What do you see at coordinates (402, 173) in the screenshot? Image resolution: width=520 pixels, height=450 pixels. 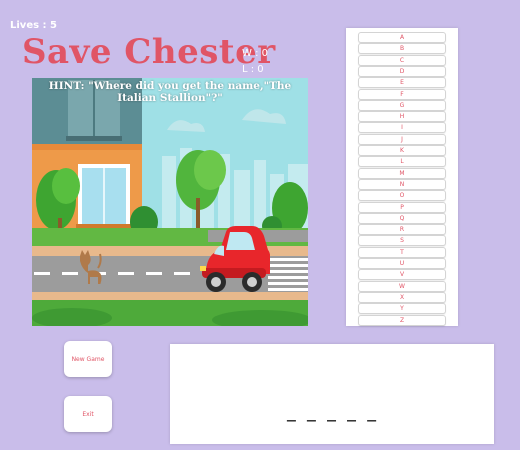 I see `letter-button-m: M` at bounding box center [402, 173].